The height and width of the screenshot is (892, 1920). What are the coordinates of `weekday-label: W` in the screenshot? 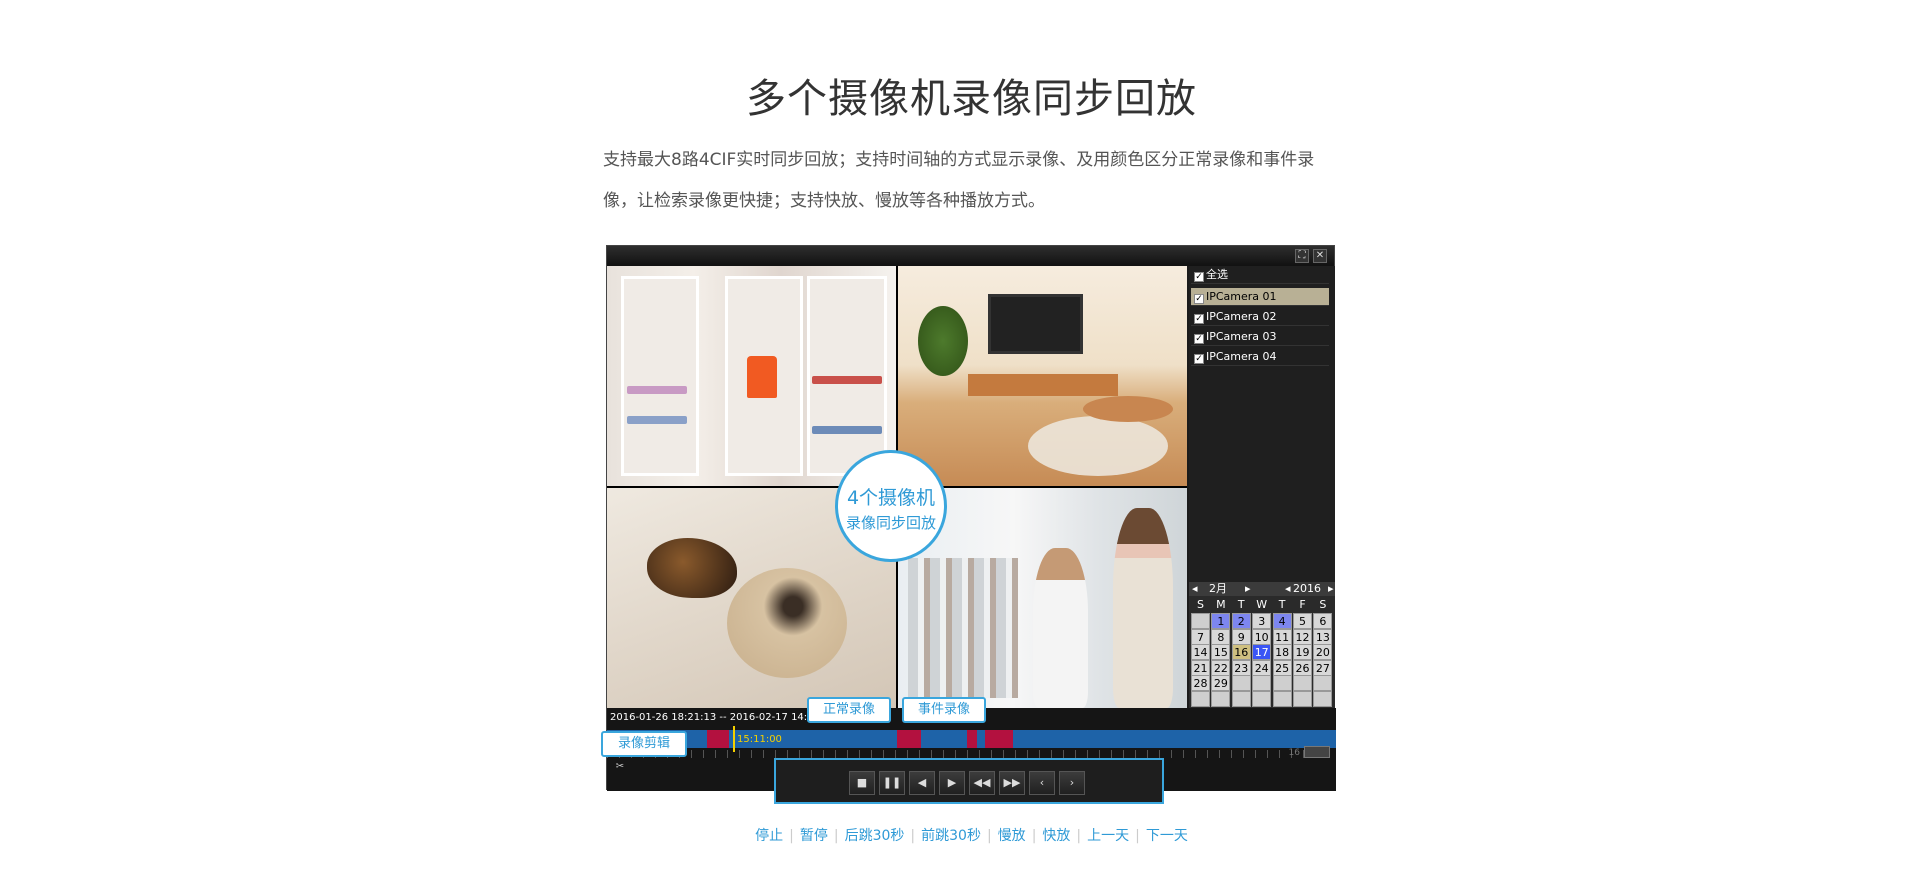 It's located at (1262, 604).